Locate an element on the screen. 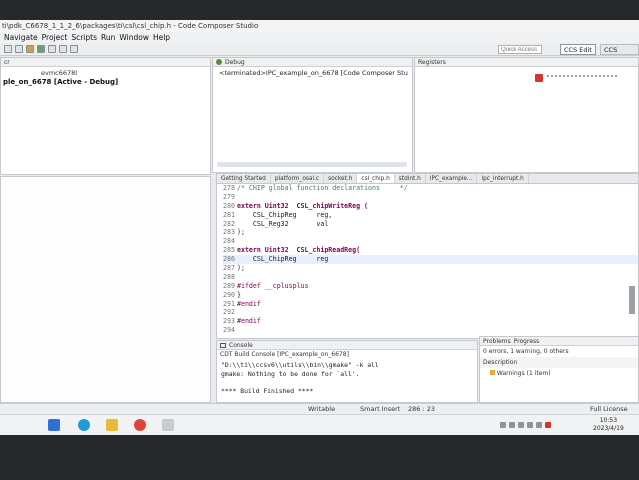 Image resolution: width=639 pixels, height=480 pixels. registers-toolbar-icons is located at coordinates (582, 78).